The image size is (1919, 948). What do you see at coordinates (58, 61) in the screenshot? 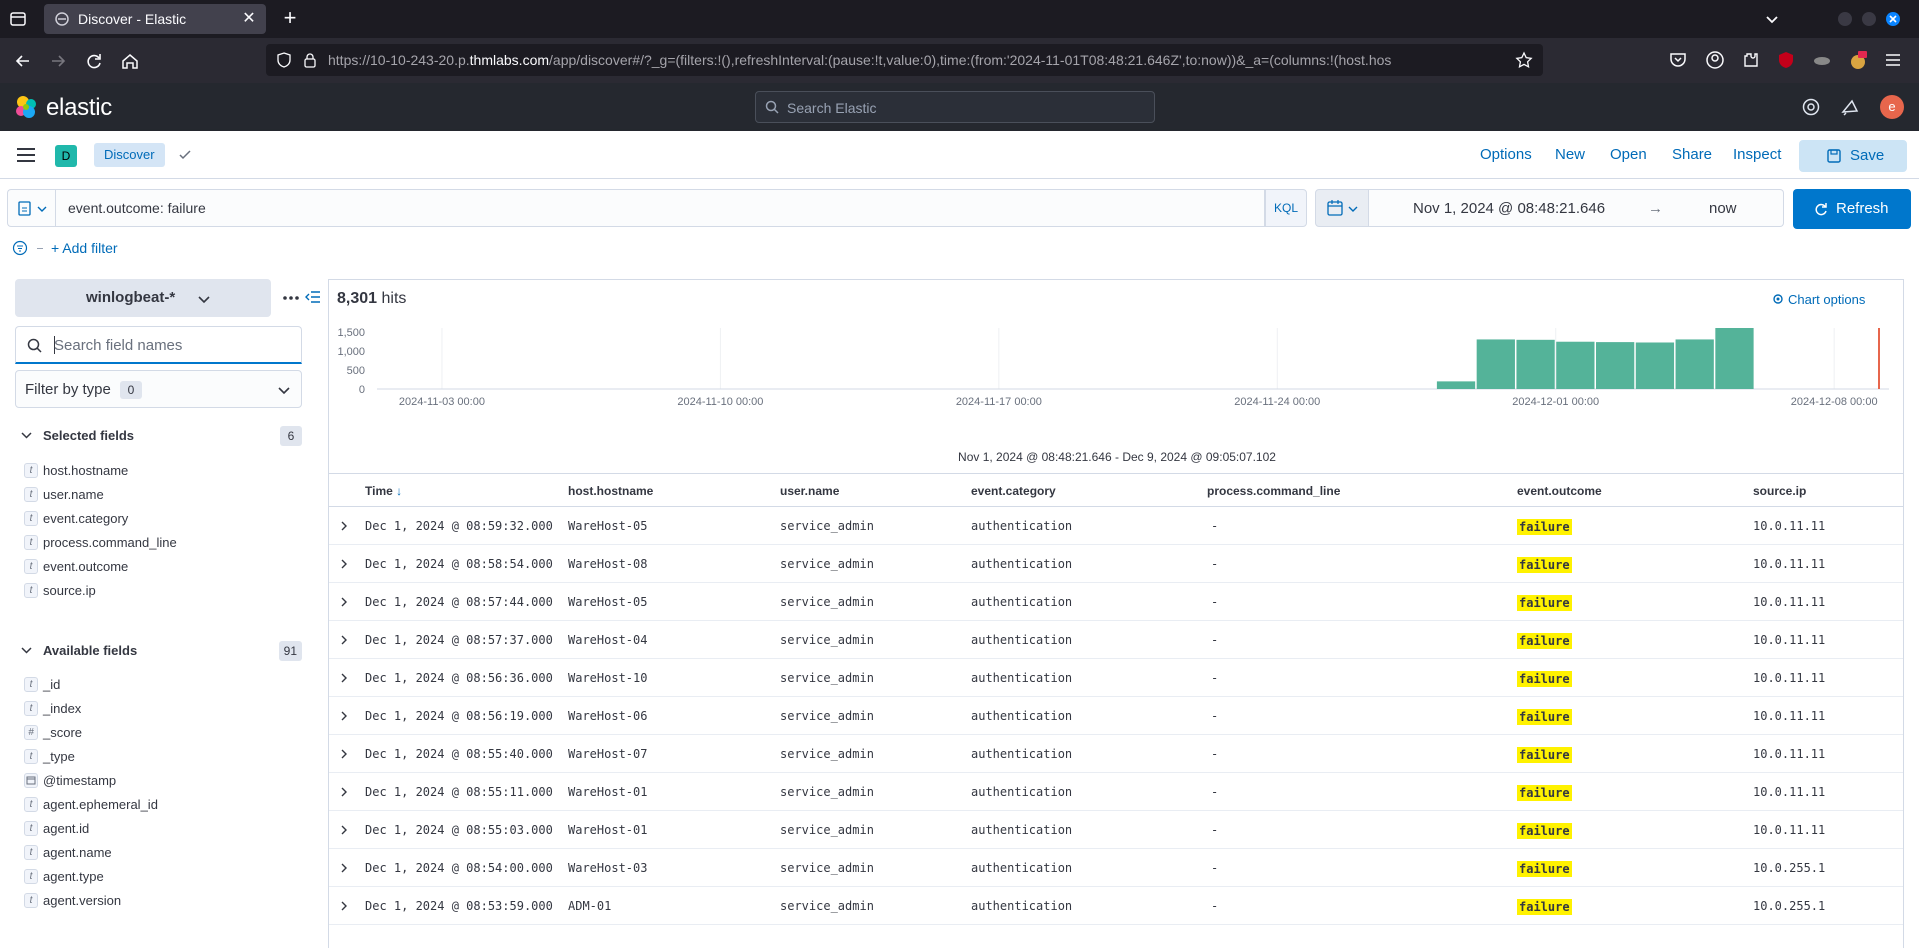
I see `forward-icon` at bounding box center [58, 61].